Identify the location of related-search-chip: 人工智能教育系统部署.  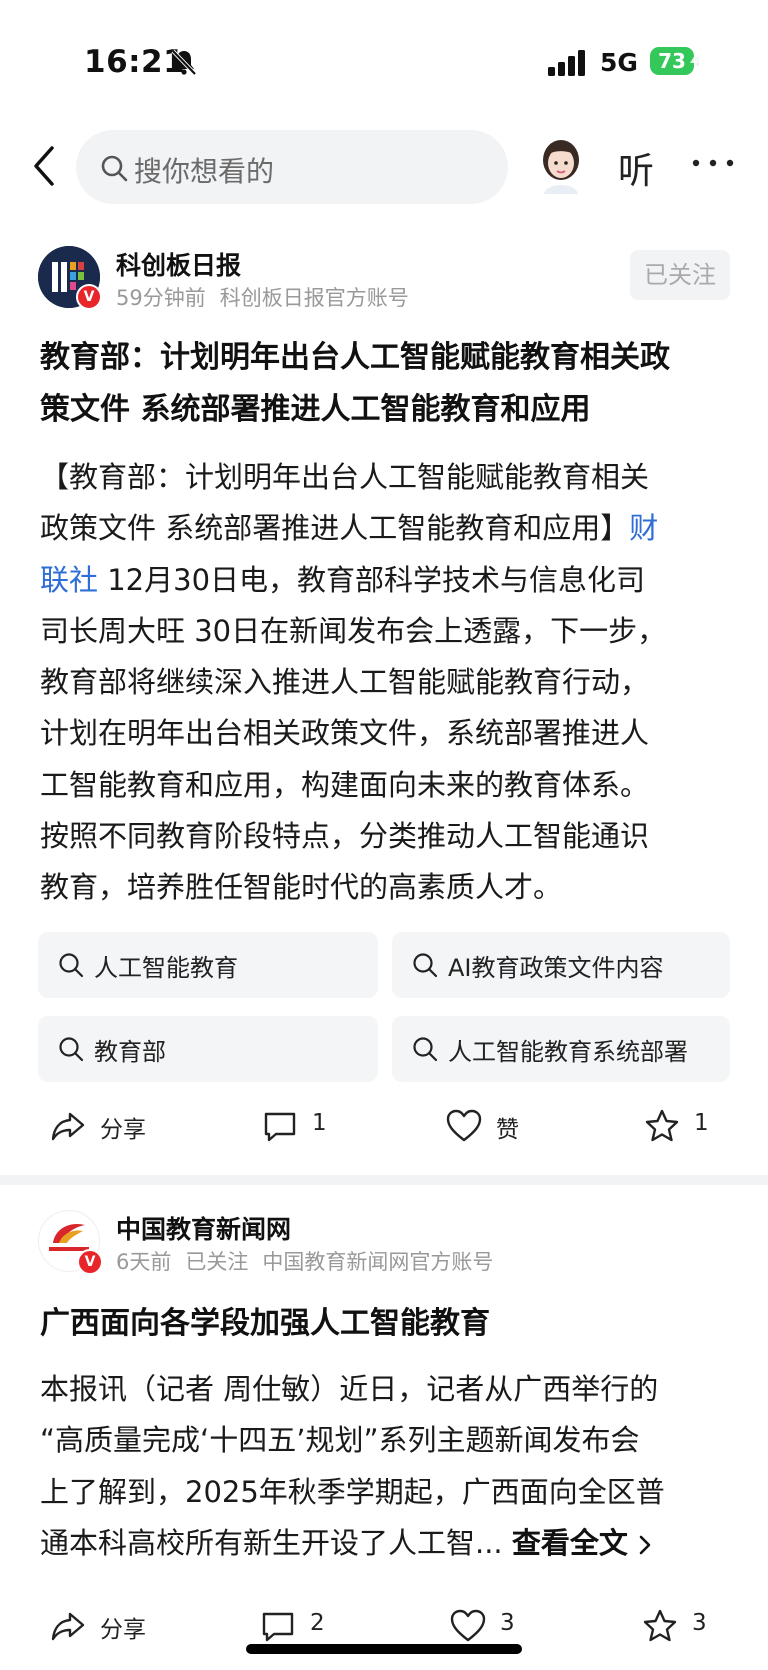
(561, 1049).